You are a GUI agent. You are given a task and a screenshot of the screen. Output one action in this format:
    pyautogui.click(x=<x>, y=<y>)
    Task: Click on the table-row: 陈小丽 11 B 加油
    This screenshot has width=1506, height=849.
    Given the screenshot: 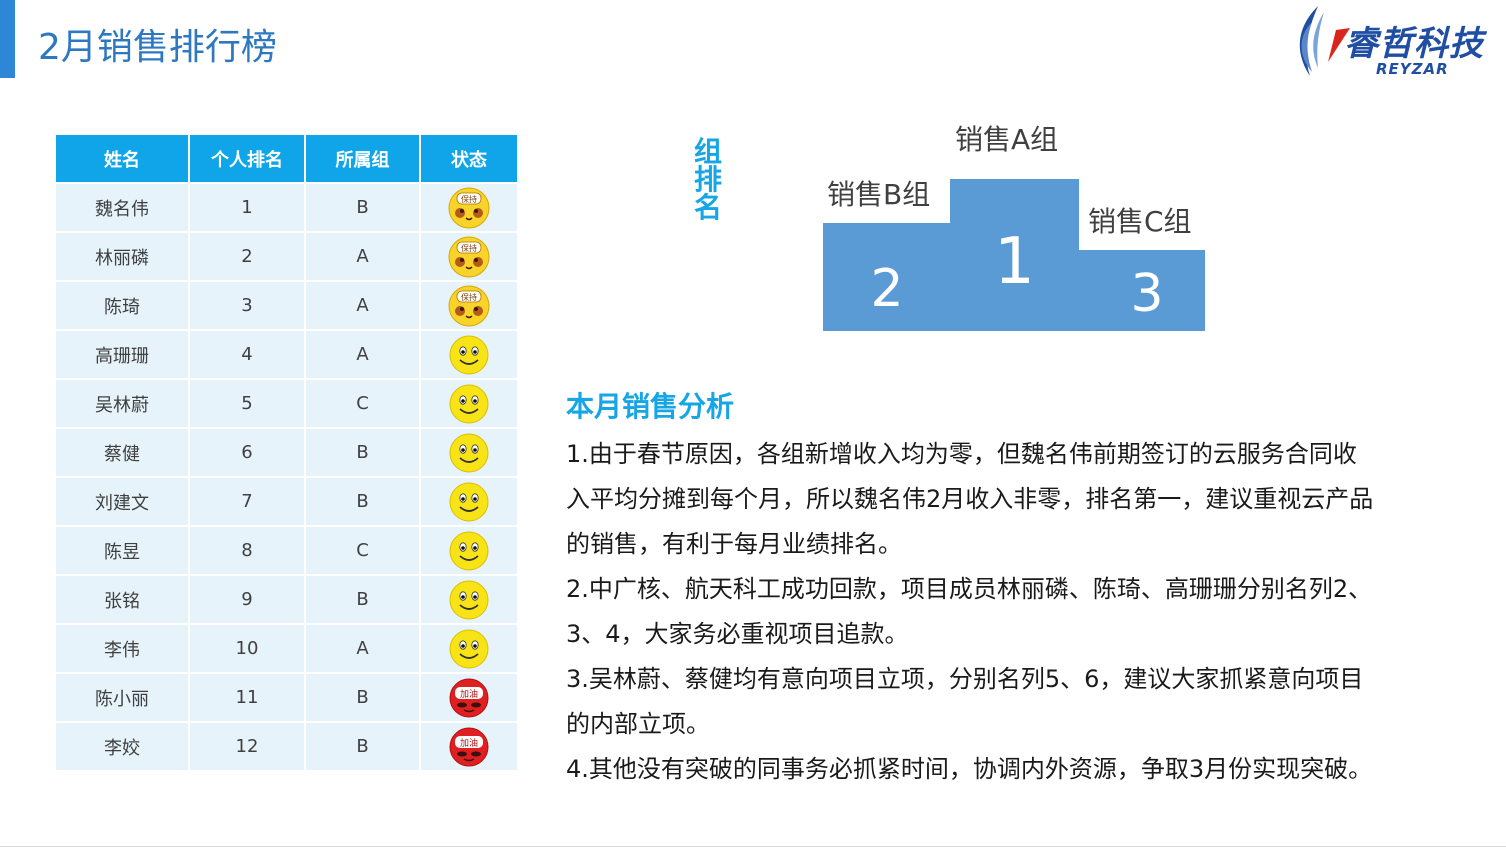 What is the action you would take?
    pyautogui.click(x=286, y=697)
    